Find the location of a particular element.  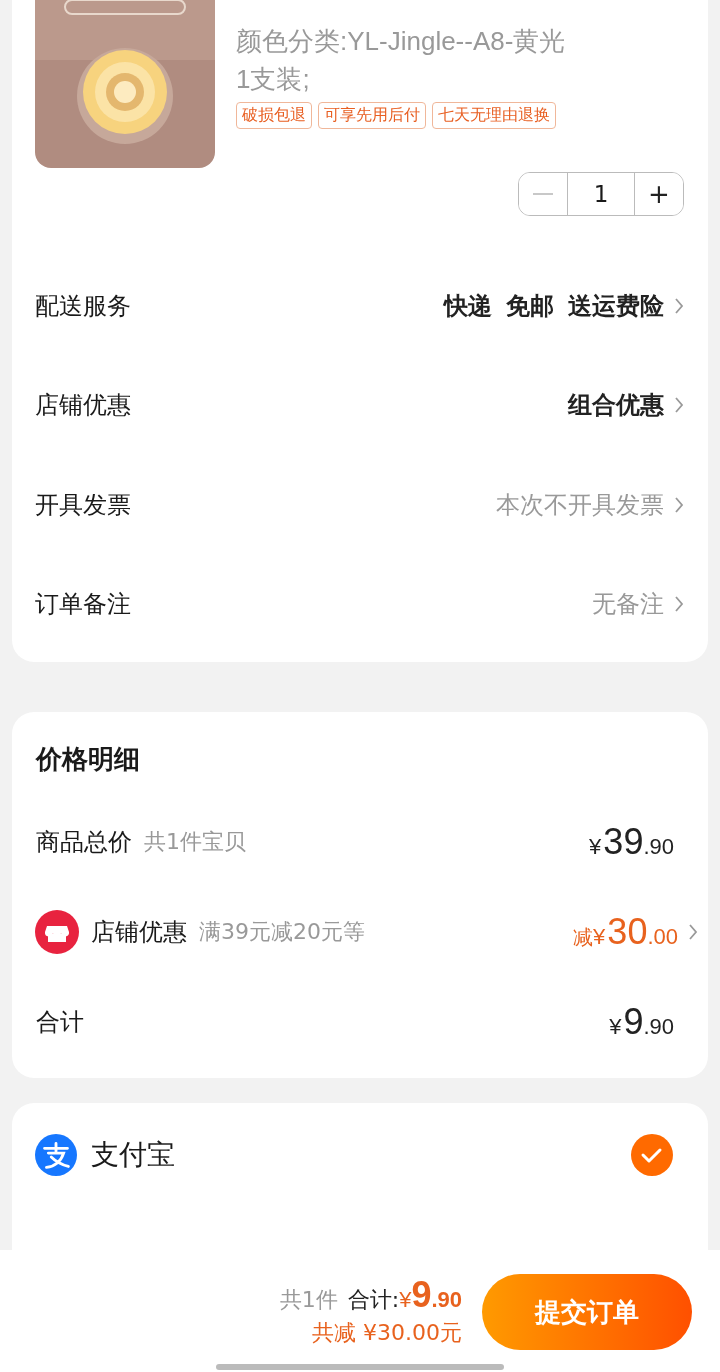

store-icon is located at coordinates (57, 932).